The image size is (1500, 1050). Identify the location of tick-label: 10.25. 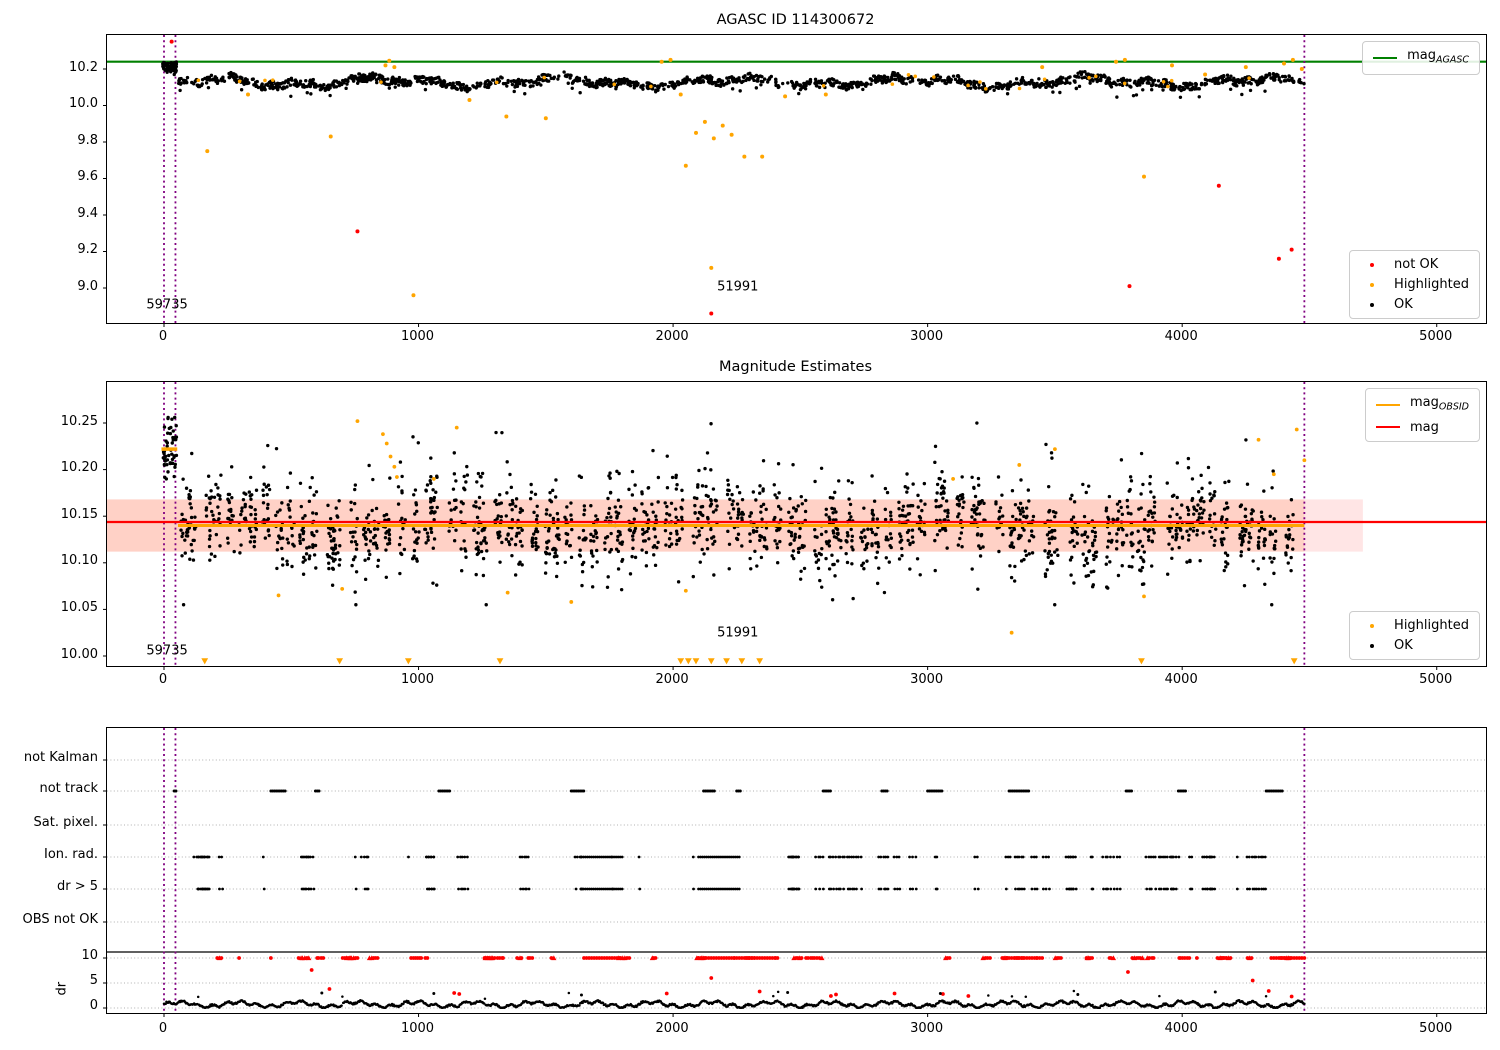
(79, 421).